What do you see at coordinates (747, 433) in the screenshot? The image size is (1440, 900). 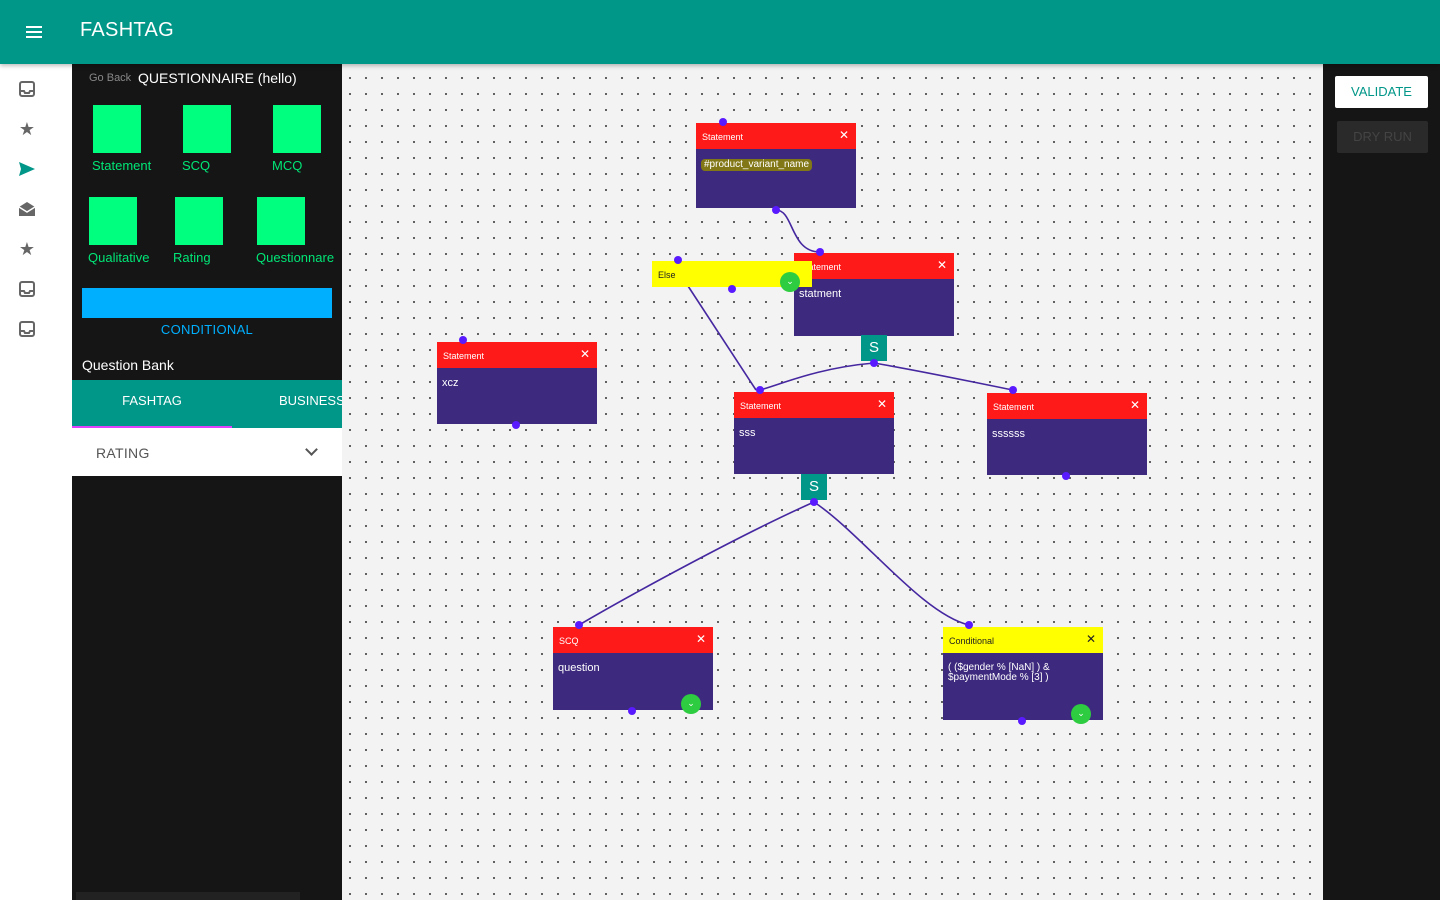 I see `node-body: sss` at bounding box center [747, 433].